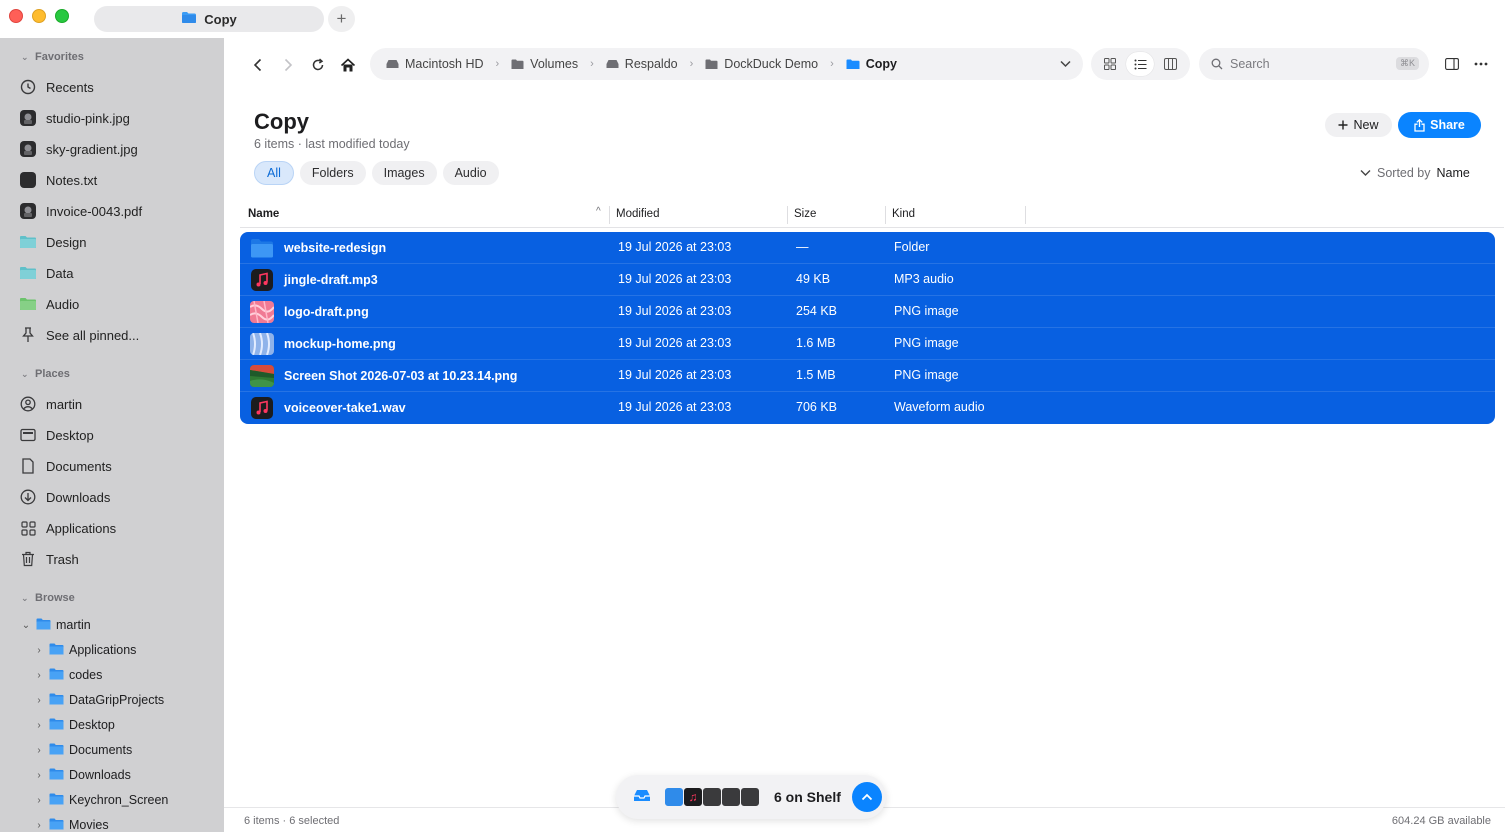 The height and width of the screenshot is (832, 1505). Describe the element at coordinates (761, 64) in the screenshot. I see `breadcrumb-dockduck-demo: DockDuck Demo` at that location.